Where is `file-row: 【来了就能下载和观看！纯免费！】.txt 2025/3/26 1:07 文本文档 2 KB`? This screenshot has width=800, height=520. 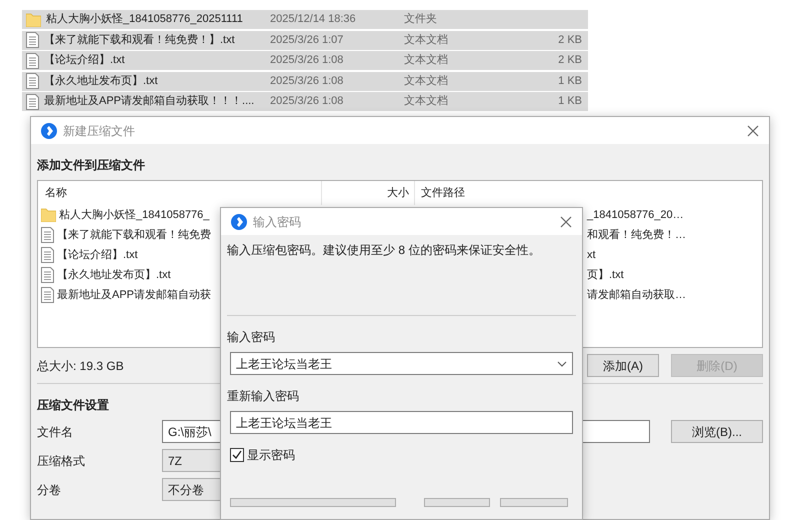
file-row: 【来了就能下载和观看！纯免费！】.txt 2025/3/26 1:07 文本文档 2 KB is located at coordinates (305, 40).